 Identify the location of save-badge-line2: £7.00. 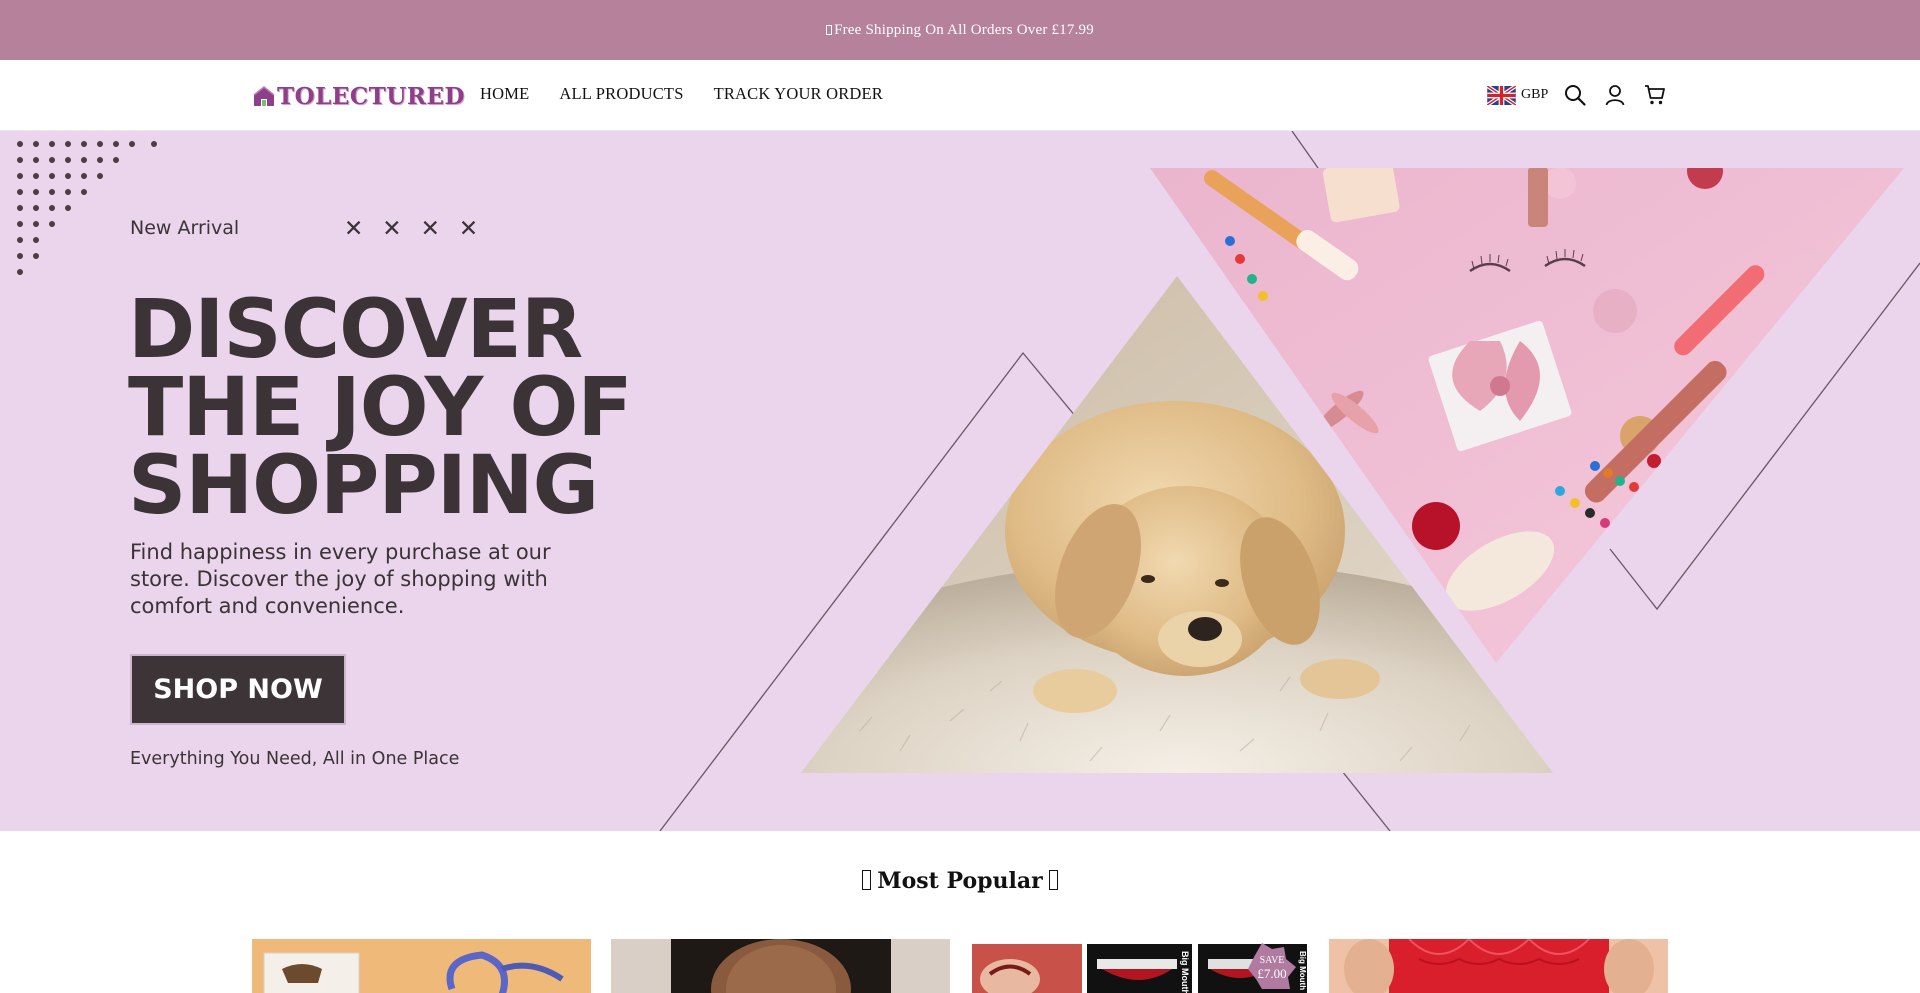
(1271, 973).